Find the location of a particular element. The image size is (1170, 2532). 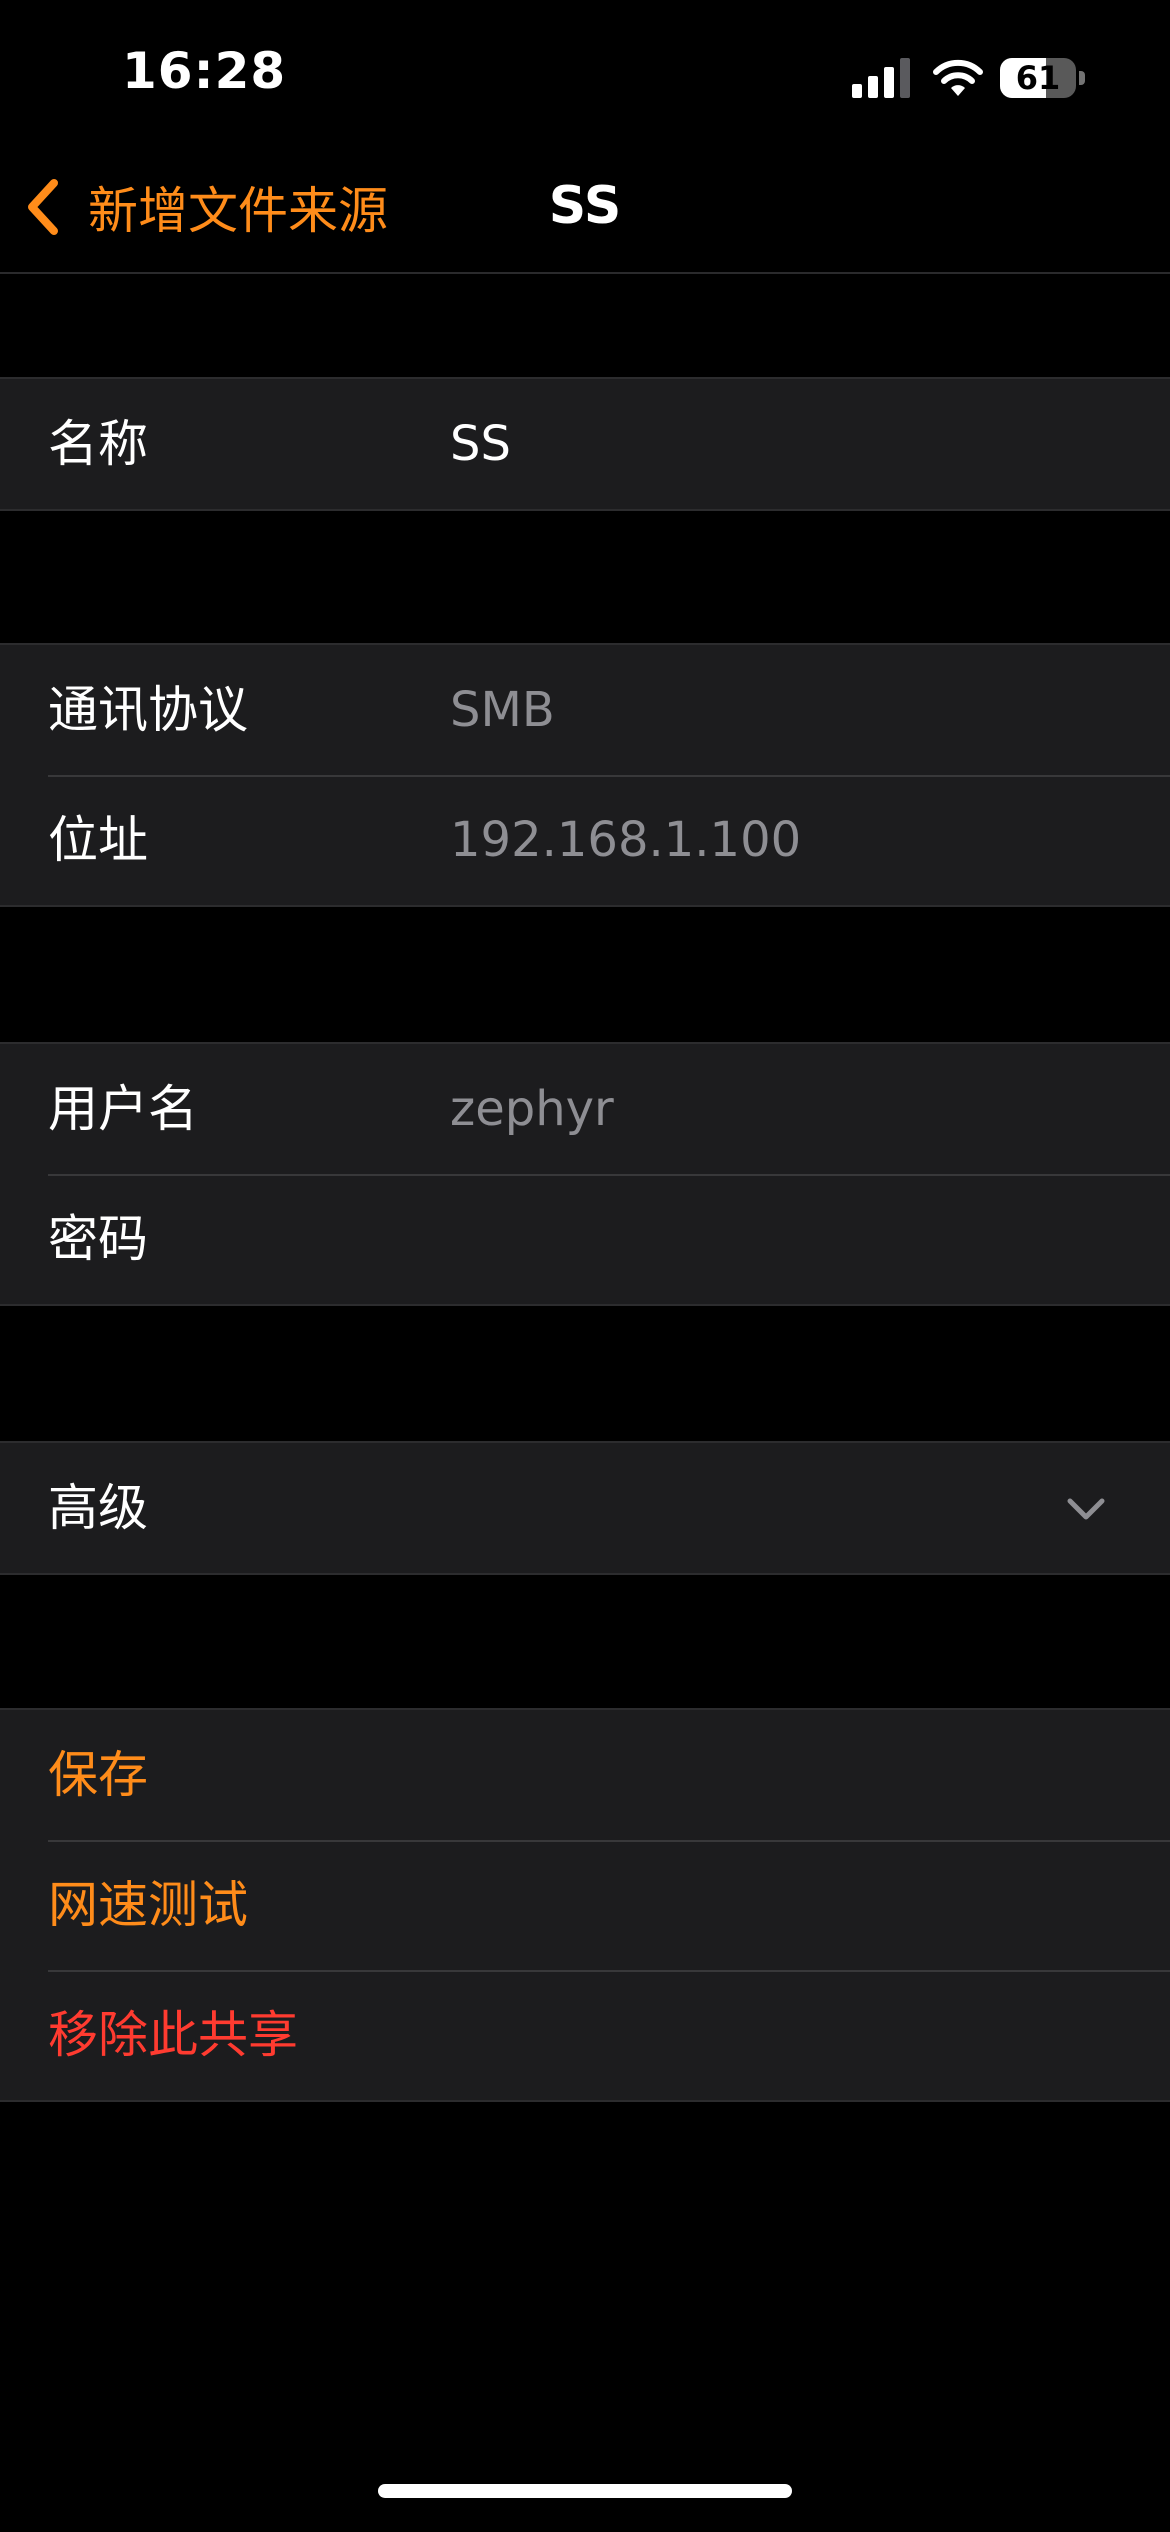

username-row: 用户名 zephyr is located at coordinates (585, 1109).